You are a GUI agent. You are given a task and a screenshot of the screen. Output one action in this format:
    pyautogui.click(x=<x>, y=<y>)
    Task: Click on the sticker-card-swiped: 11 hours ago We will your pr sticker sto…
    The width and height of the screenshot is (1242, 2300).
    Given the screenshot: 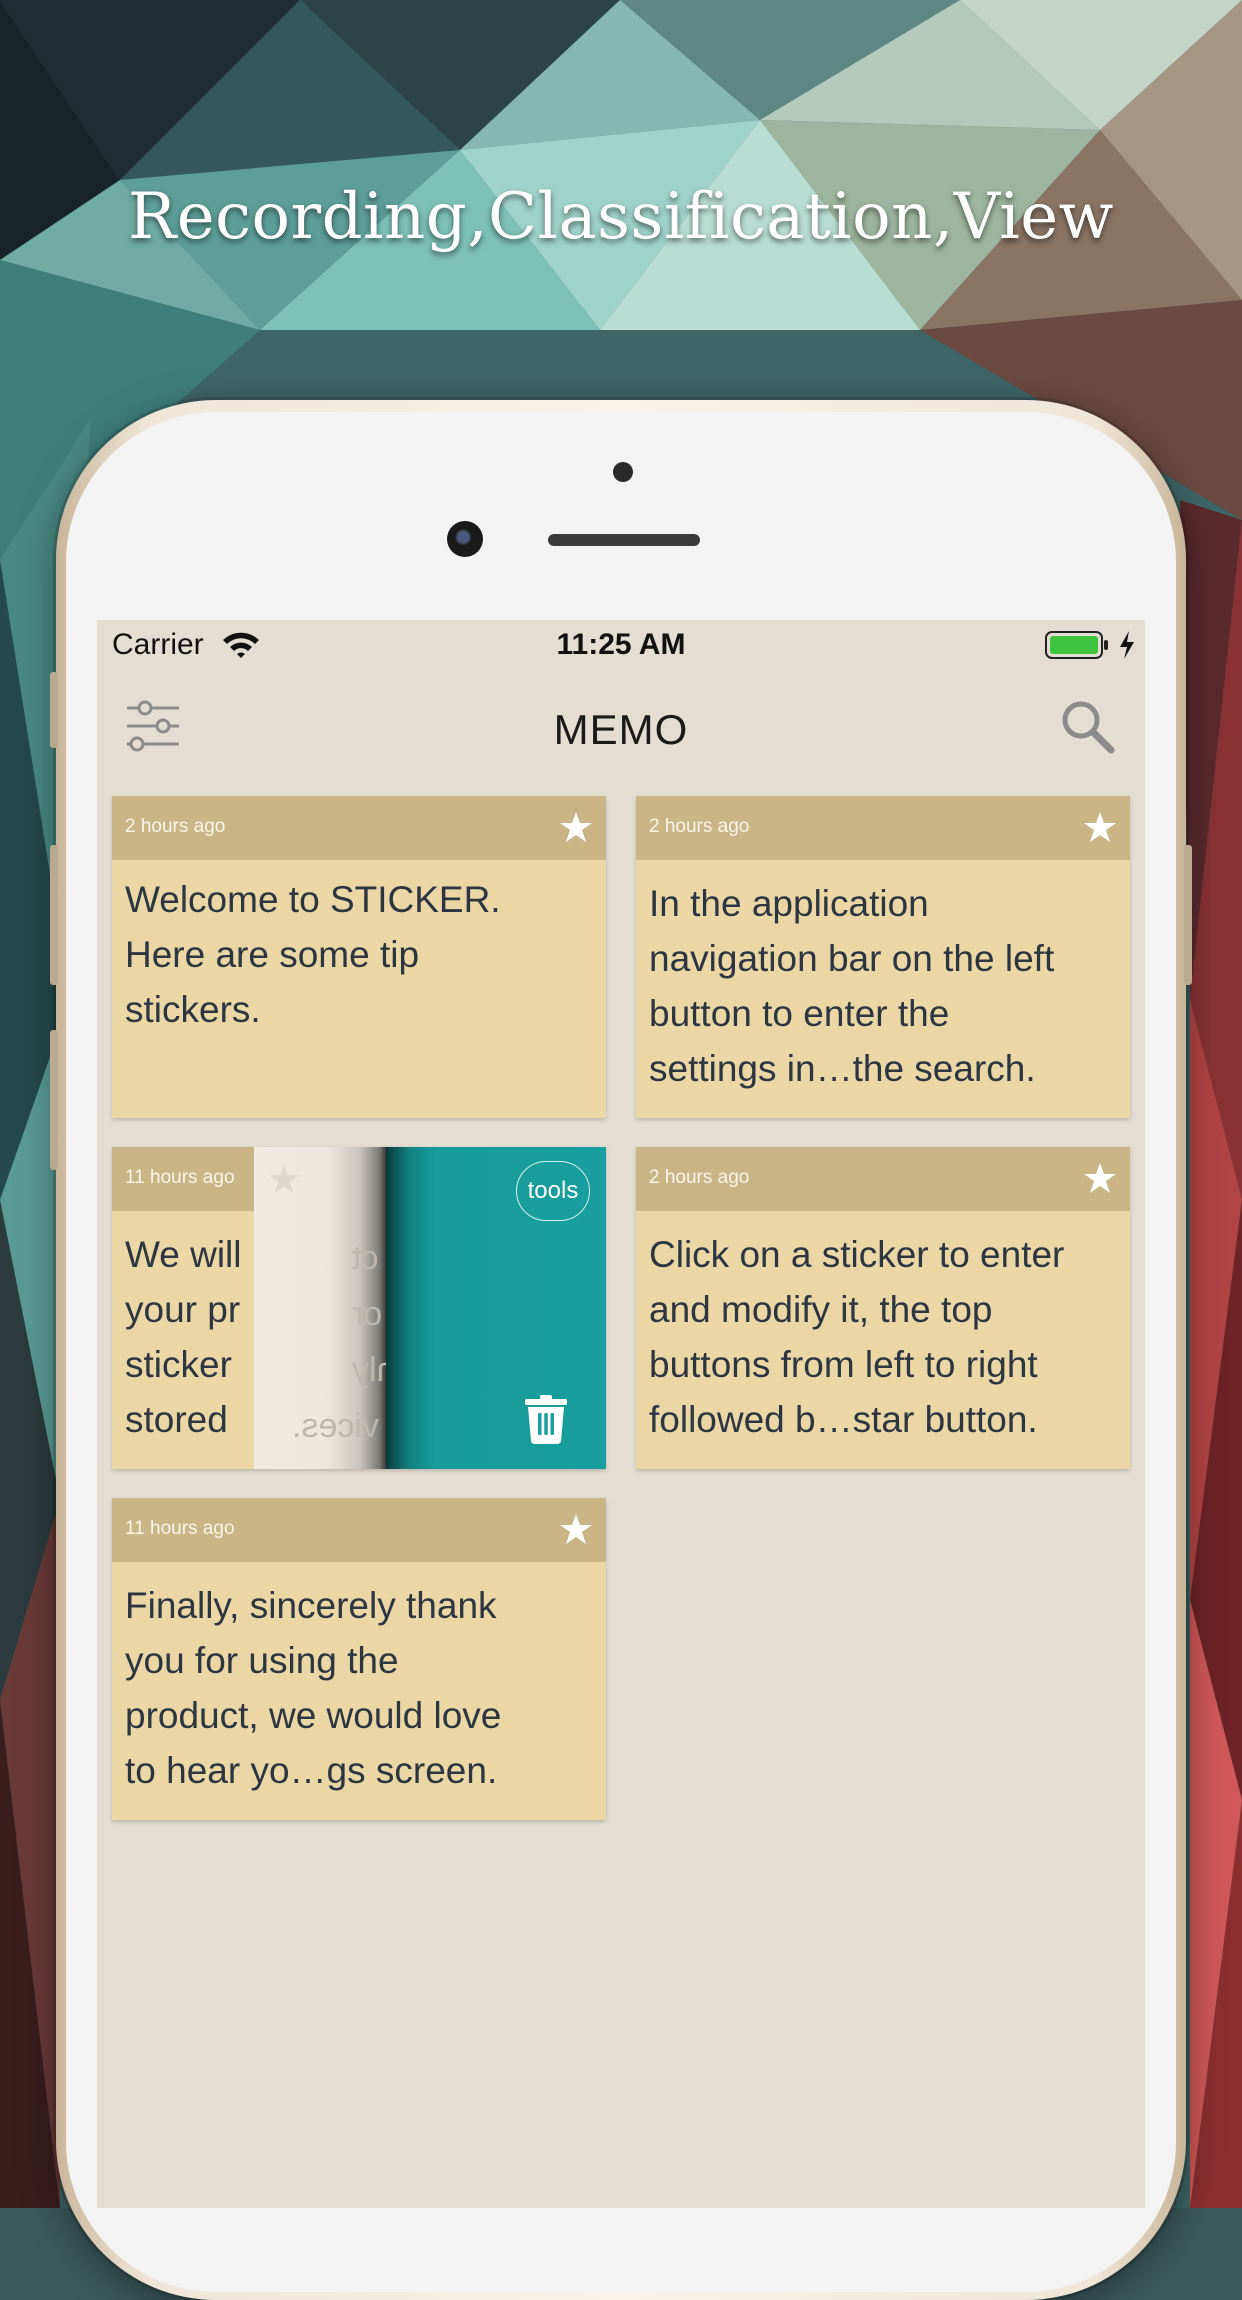 What is the action you would take?
    pyautogui.click(x=359, y=1308)
    